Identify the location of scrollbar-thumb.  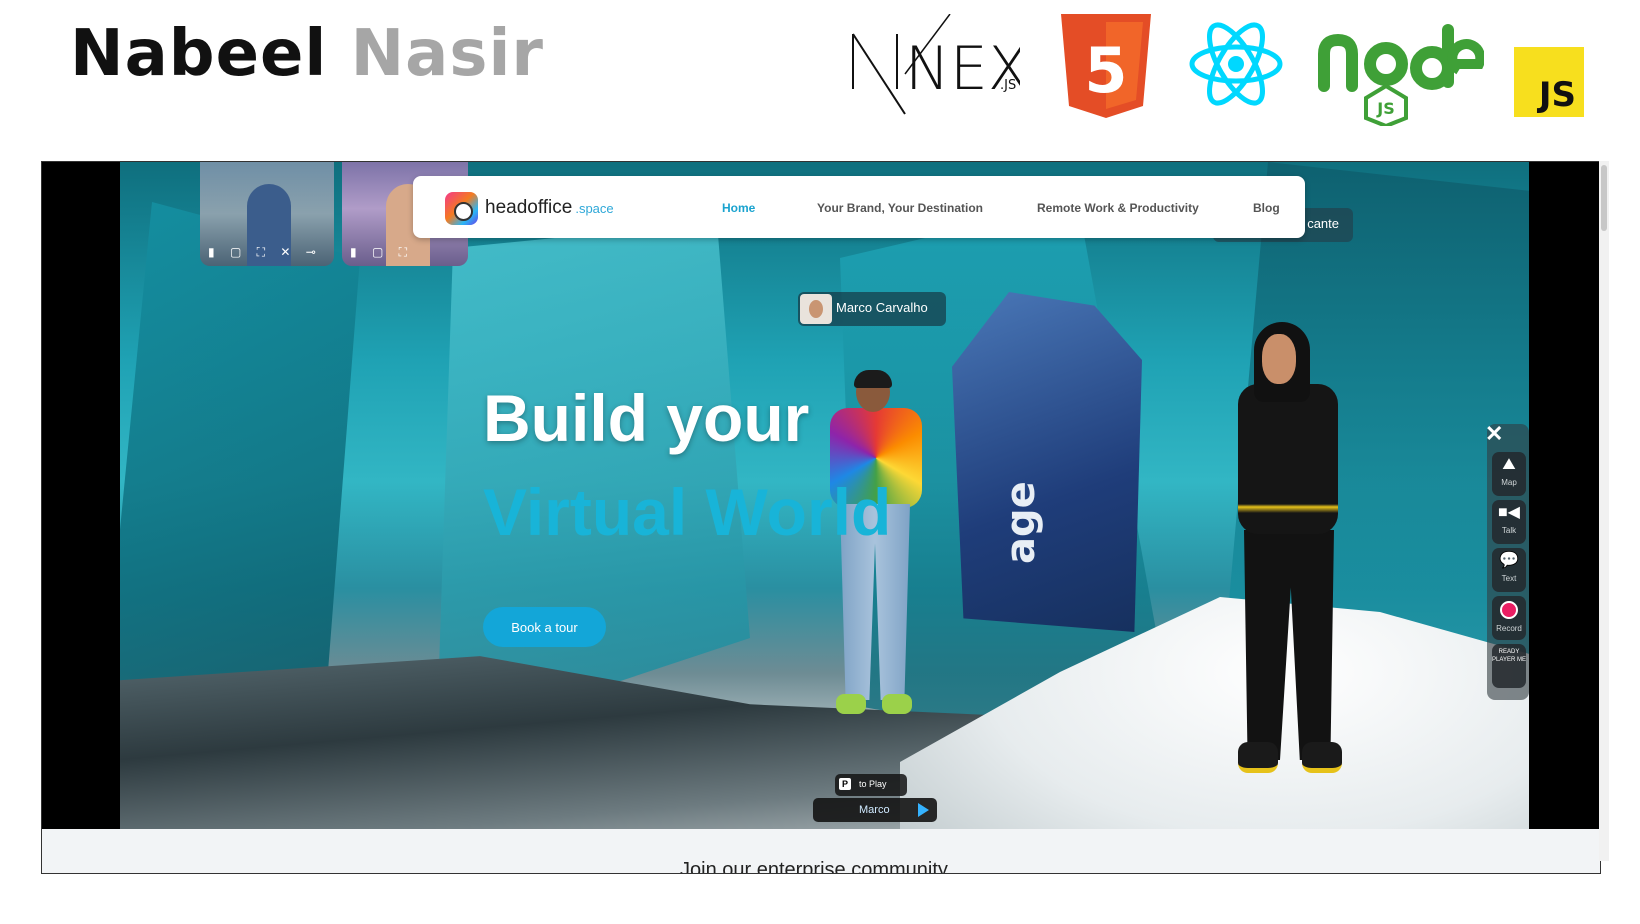
(1604, 198).